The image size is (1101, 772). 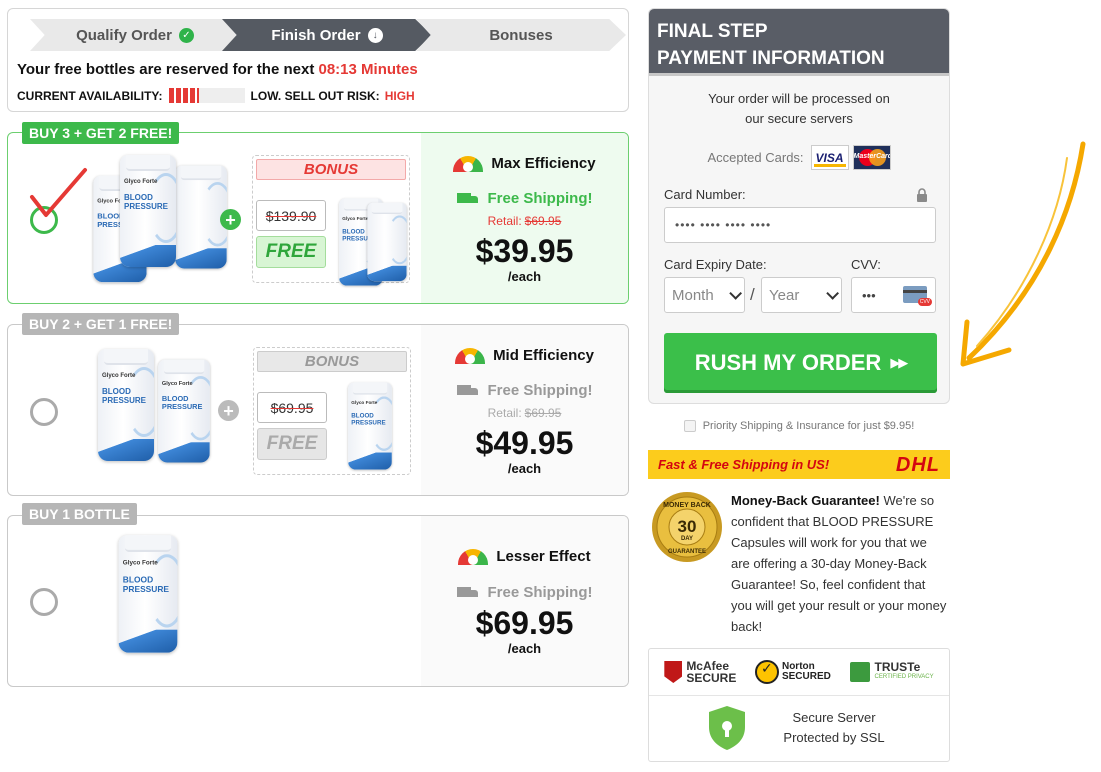 What do you see at coordinates (375, 35) in the screenshot?
I see `arrow-down-circle-icon: ↓` at bounding box center [375, 35].